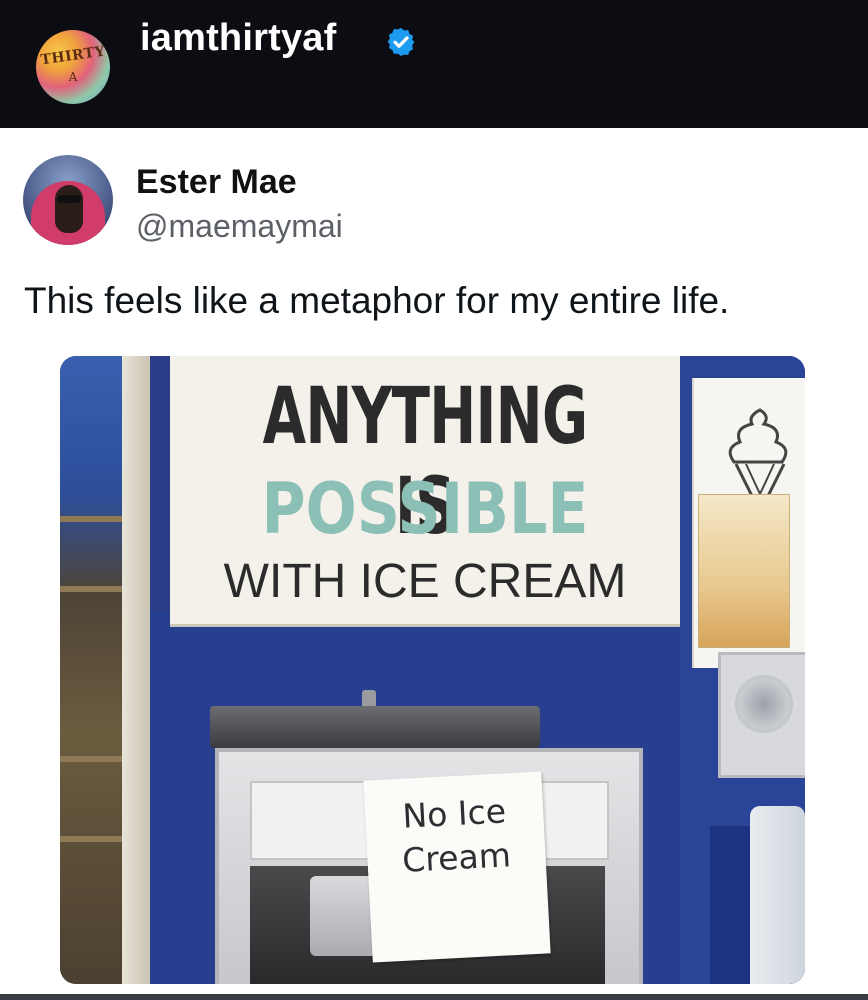 This screenshot has width=868, height=1000. Describe the element at coordinates (454, 813) in the screenshot. I see `paper-sign-line-1: No Ice` at that location.